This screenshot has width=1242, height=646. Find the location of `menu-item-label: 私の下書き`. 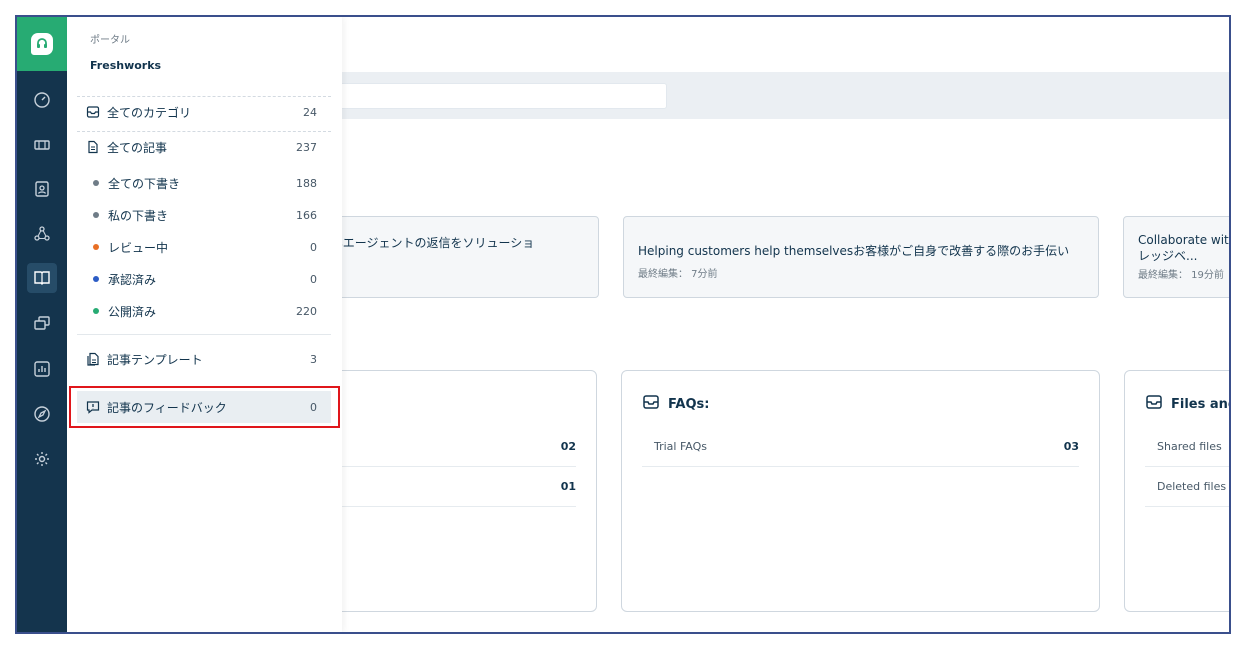

menu-item-label: 私の下書き is located at coordinates (138, 215).